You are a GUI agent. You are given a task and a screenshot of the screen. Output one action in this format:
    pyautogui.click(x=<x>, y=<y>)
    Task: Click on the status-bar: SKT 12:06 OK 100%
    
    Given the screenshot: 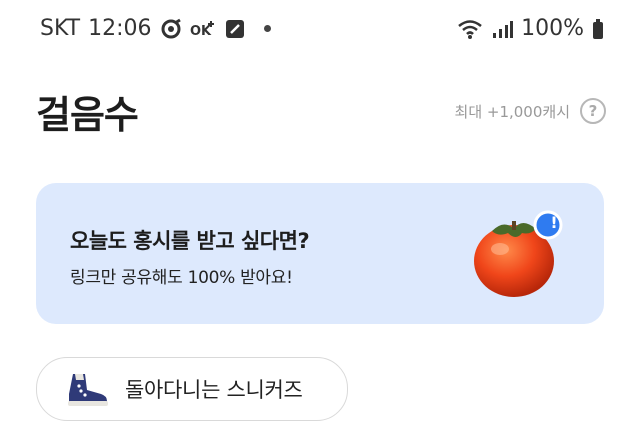 What is the action you would take?
    pyautogui.click(x=320, y=31)
    